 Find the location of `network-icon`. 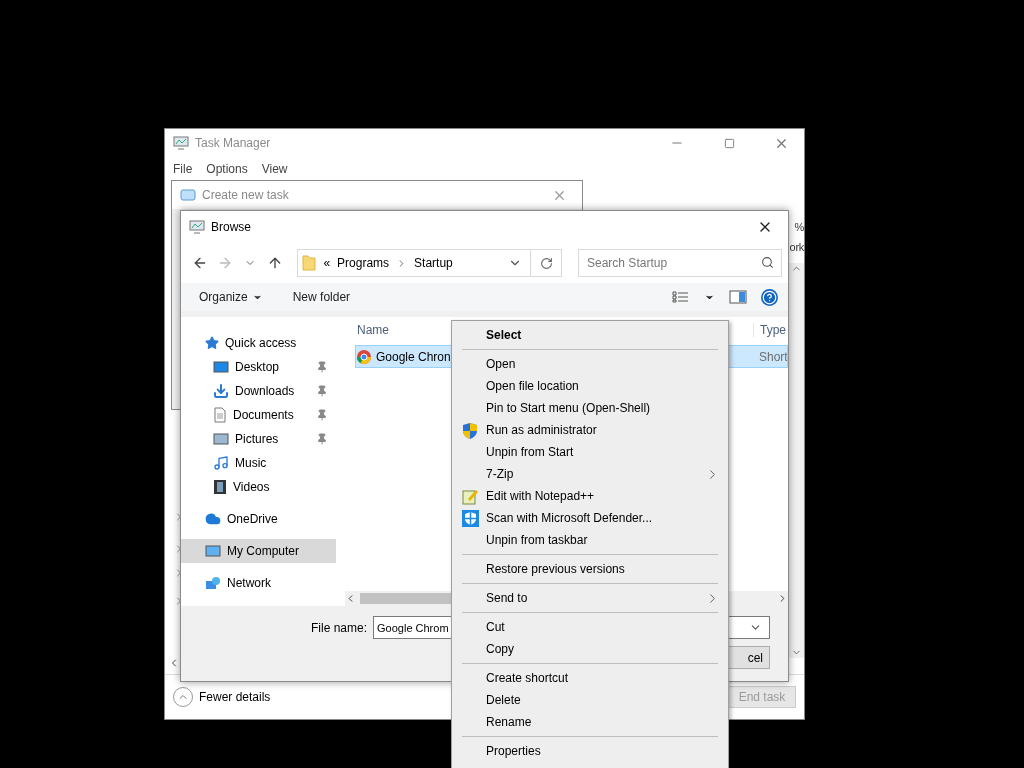

network-icon is located at coordinates (213, 583).